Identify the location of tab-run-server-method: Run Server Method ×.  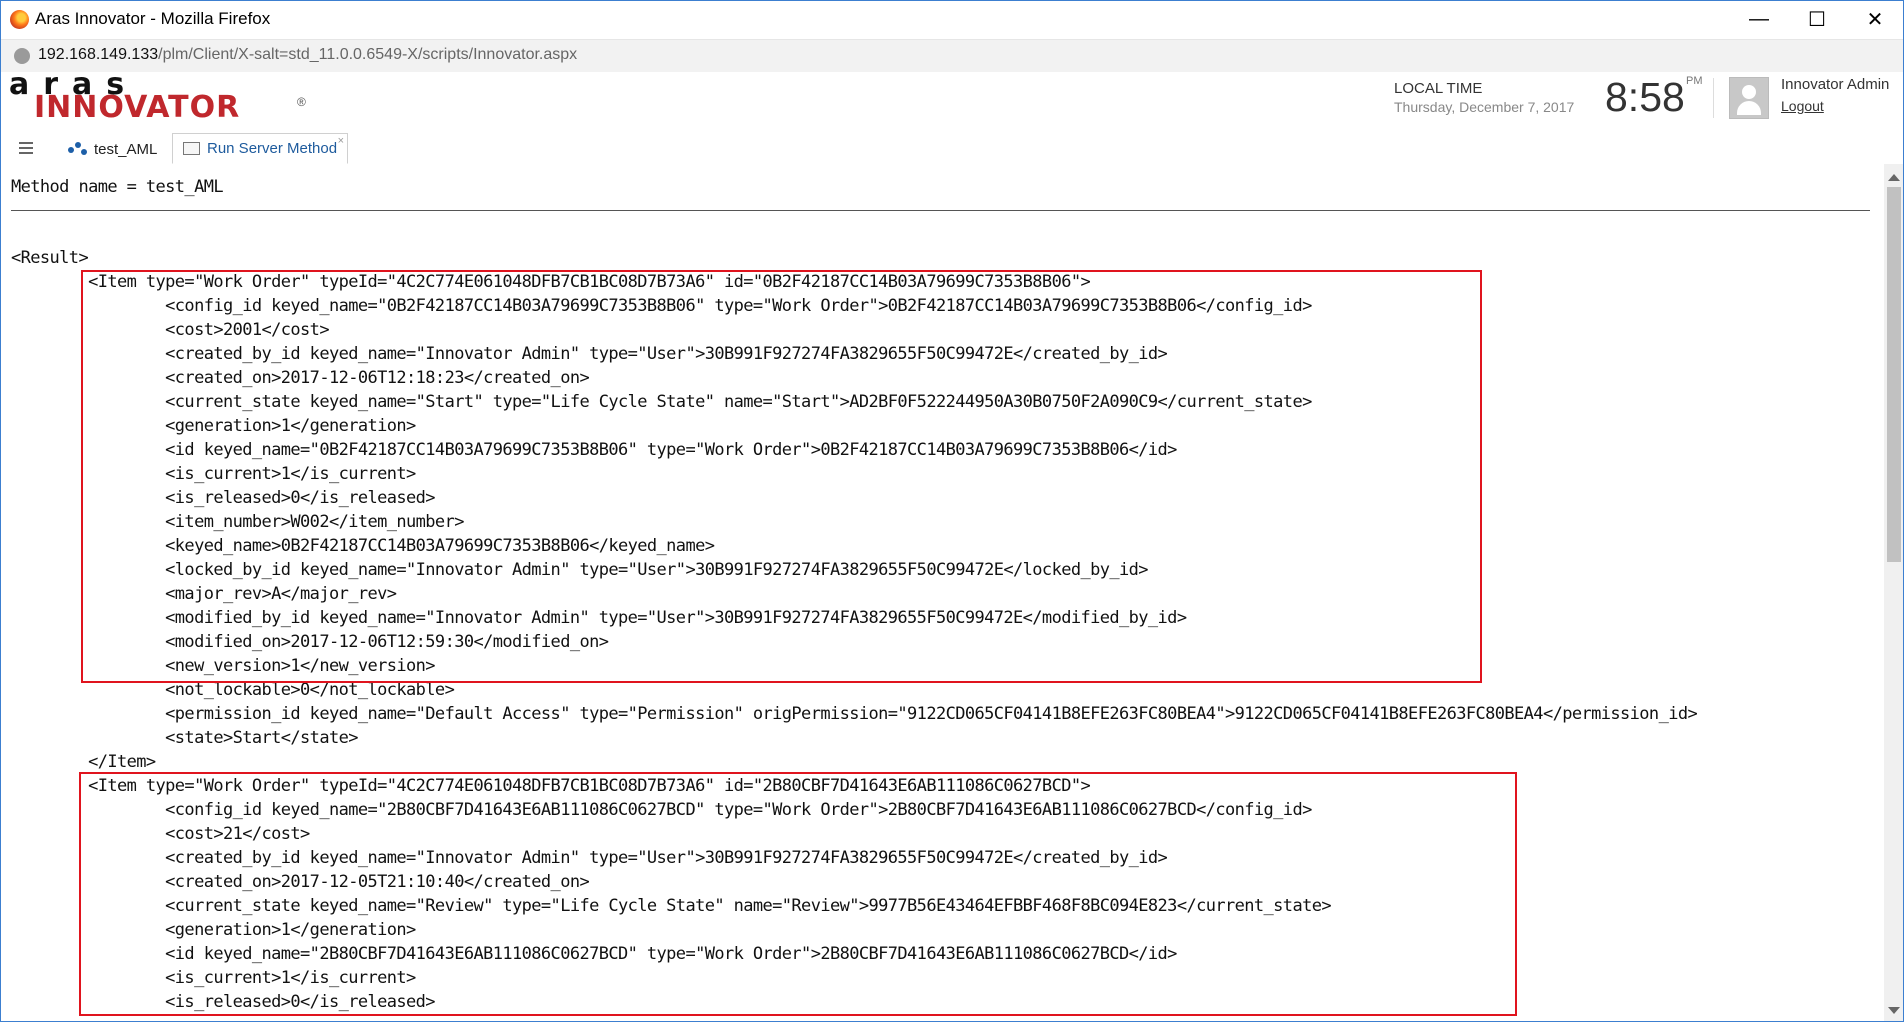
(260, 148).